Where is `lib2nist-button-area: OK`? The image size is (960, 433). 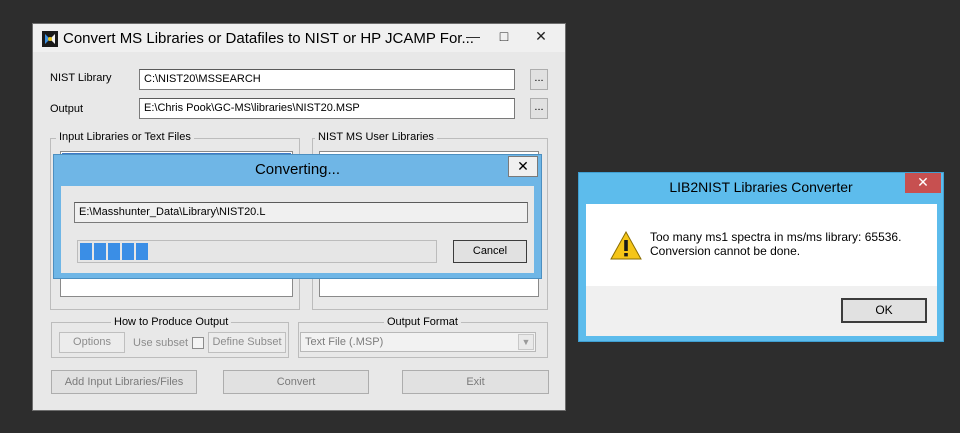
lib2nist-button-area: OK is located at coordinates (761, 311).